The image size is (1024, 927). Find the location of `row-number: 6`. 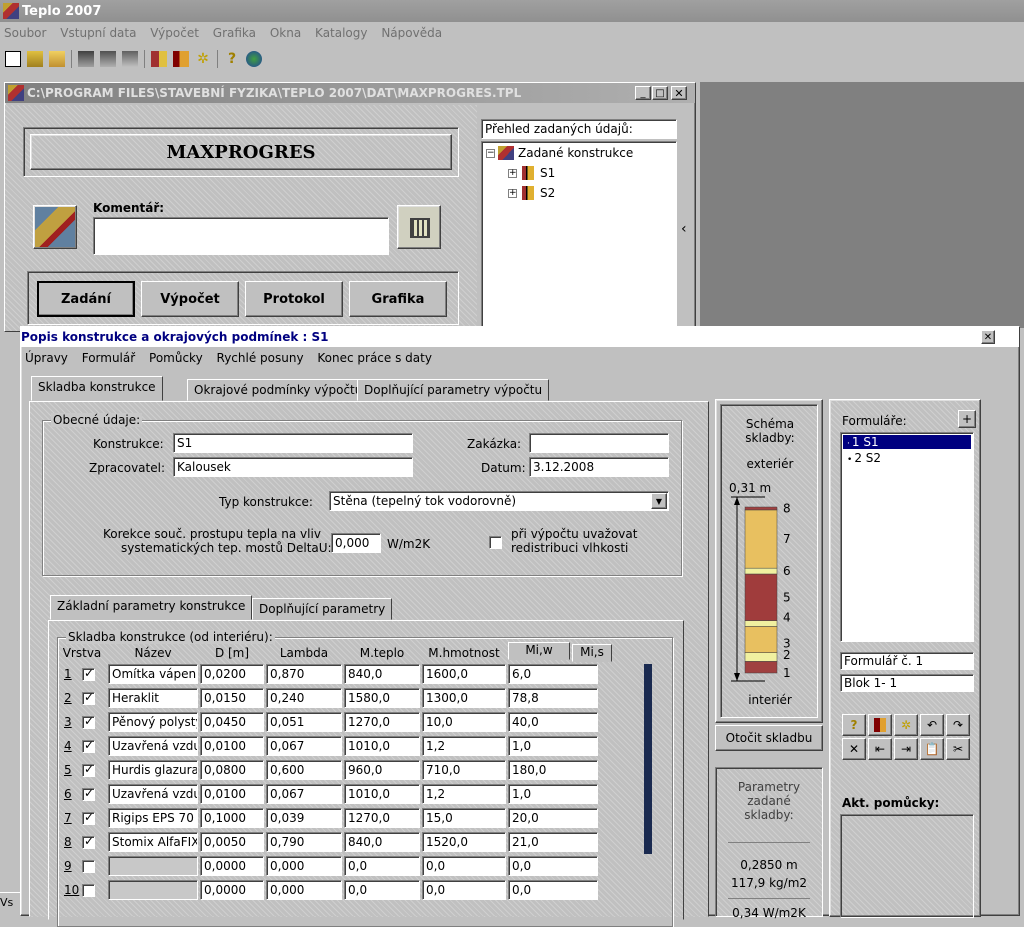

row-number: 6 is located at coordinates (68, 794).